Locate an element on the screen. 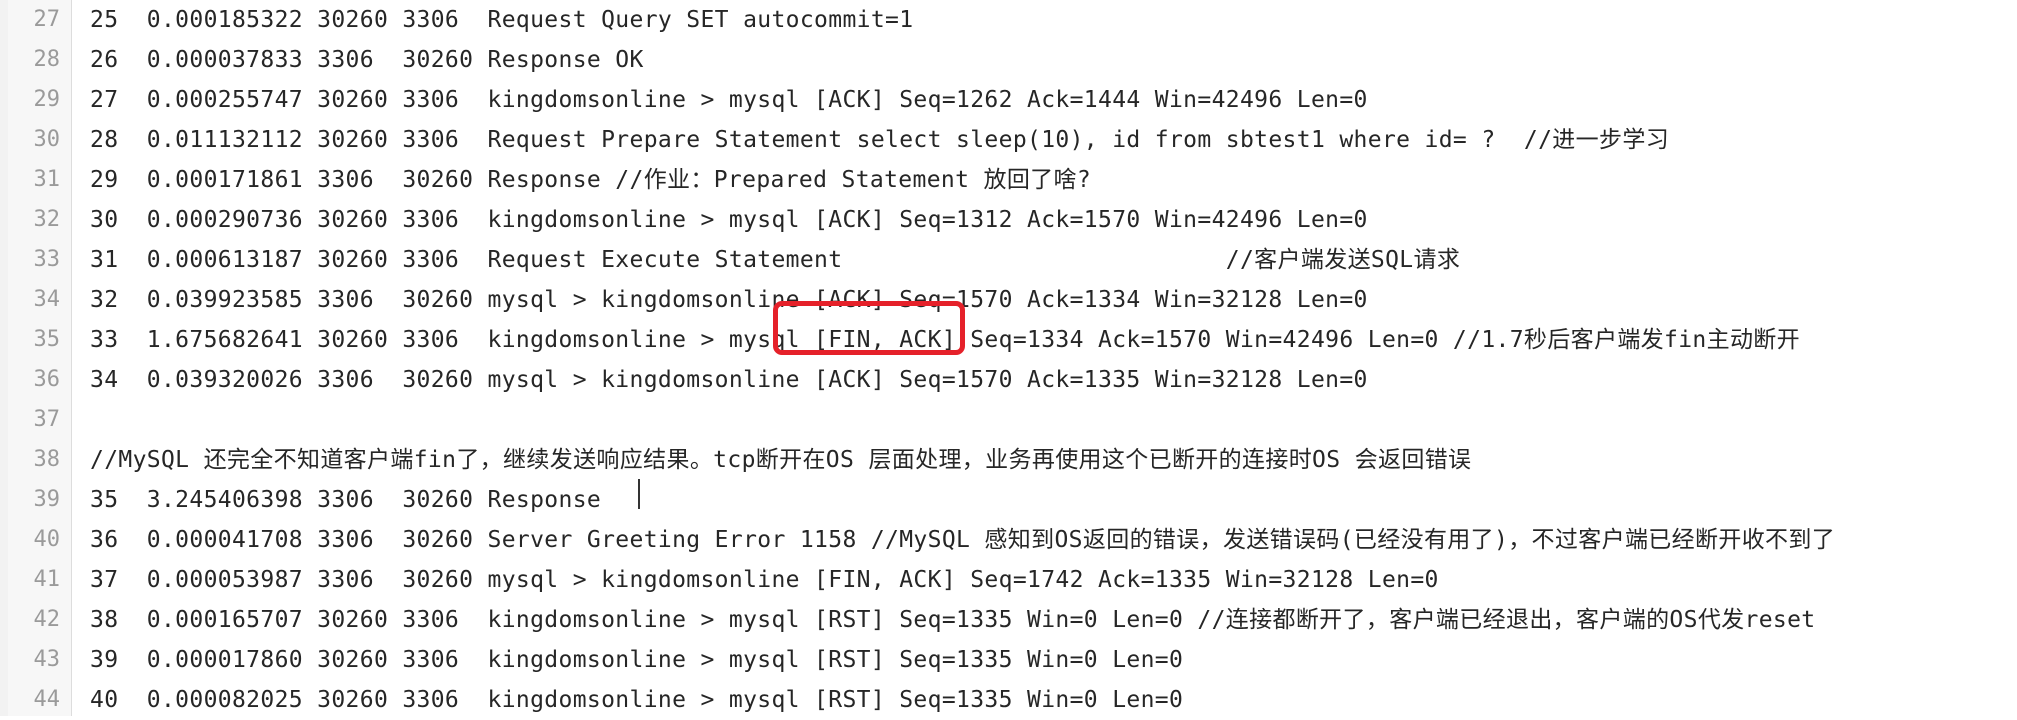 This screenshot has width=2017, height=720. line-number: 40 is located at coordinates (47, 539).